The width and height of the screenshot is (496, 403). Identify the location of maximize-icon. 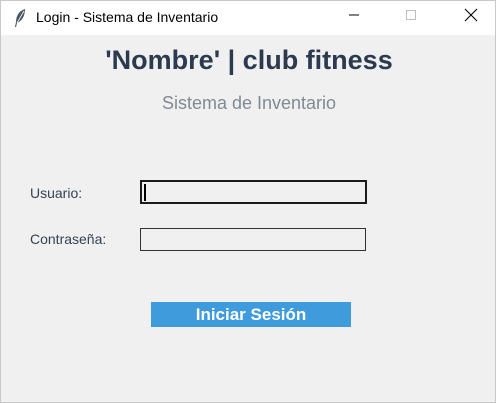
(411, 17).